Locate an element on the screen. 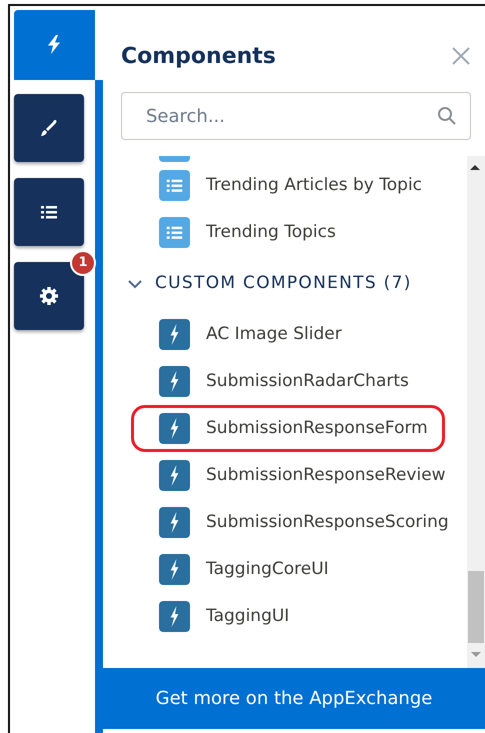  component-item: AC Image Slider is located at coordinates (285, 334).